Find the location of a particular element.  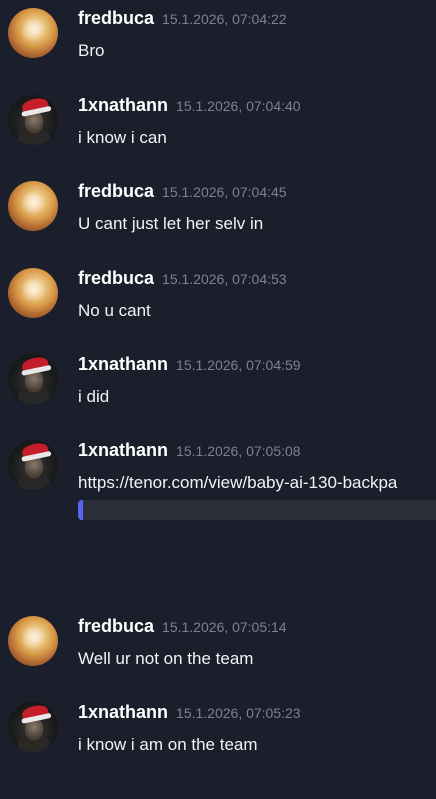

message-header: 1xnathann 15.1.2026, 07:04:59 is located at coordinates (189, 364).